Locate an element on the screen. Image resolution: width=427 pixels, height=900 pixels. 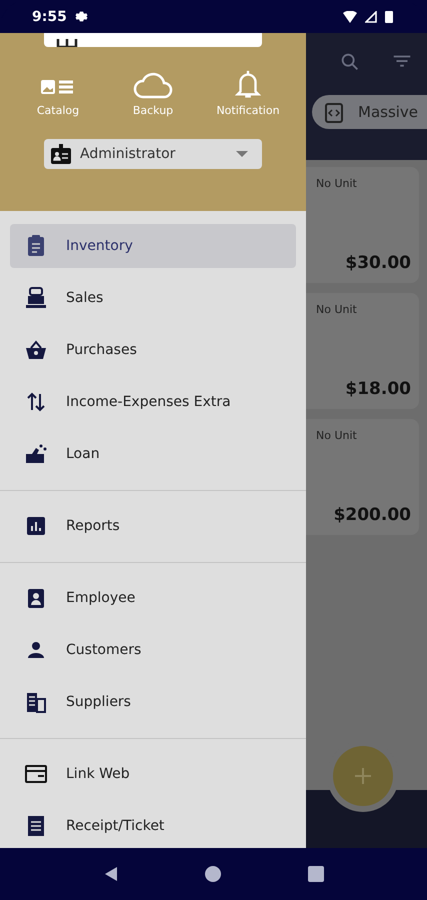
menu-item: Suppliers is located at coordinates (153, 702).